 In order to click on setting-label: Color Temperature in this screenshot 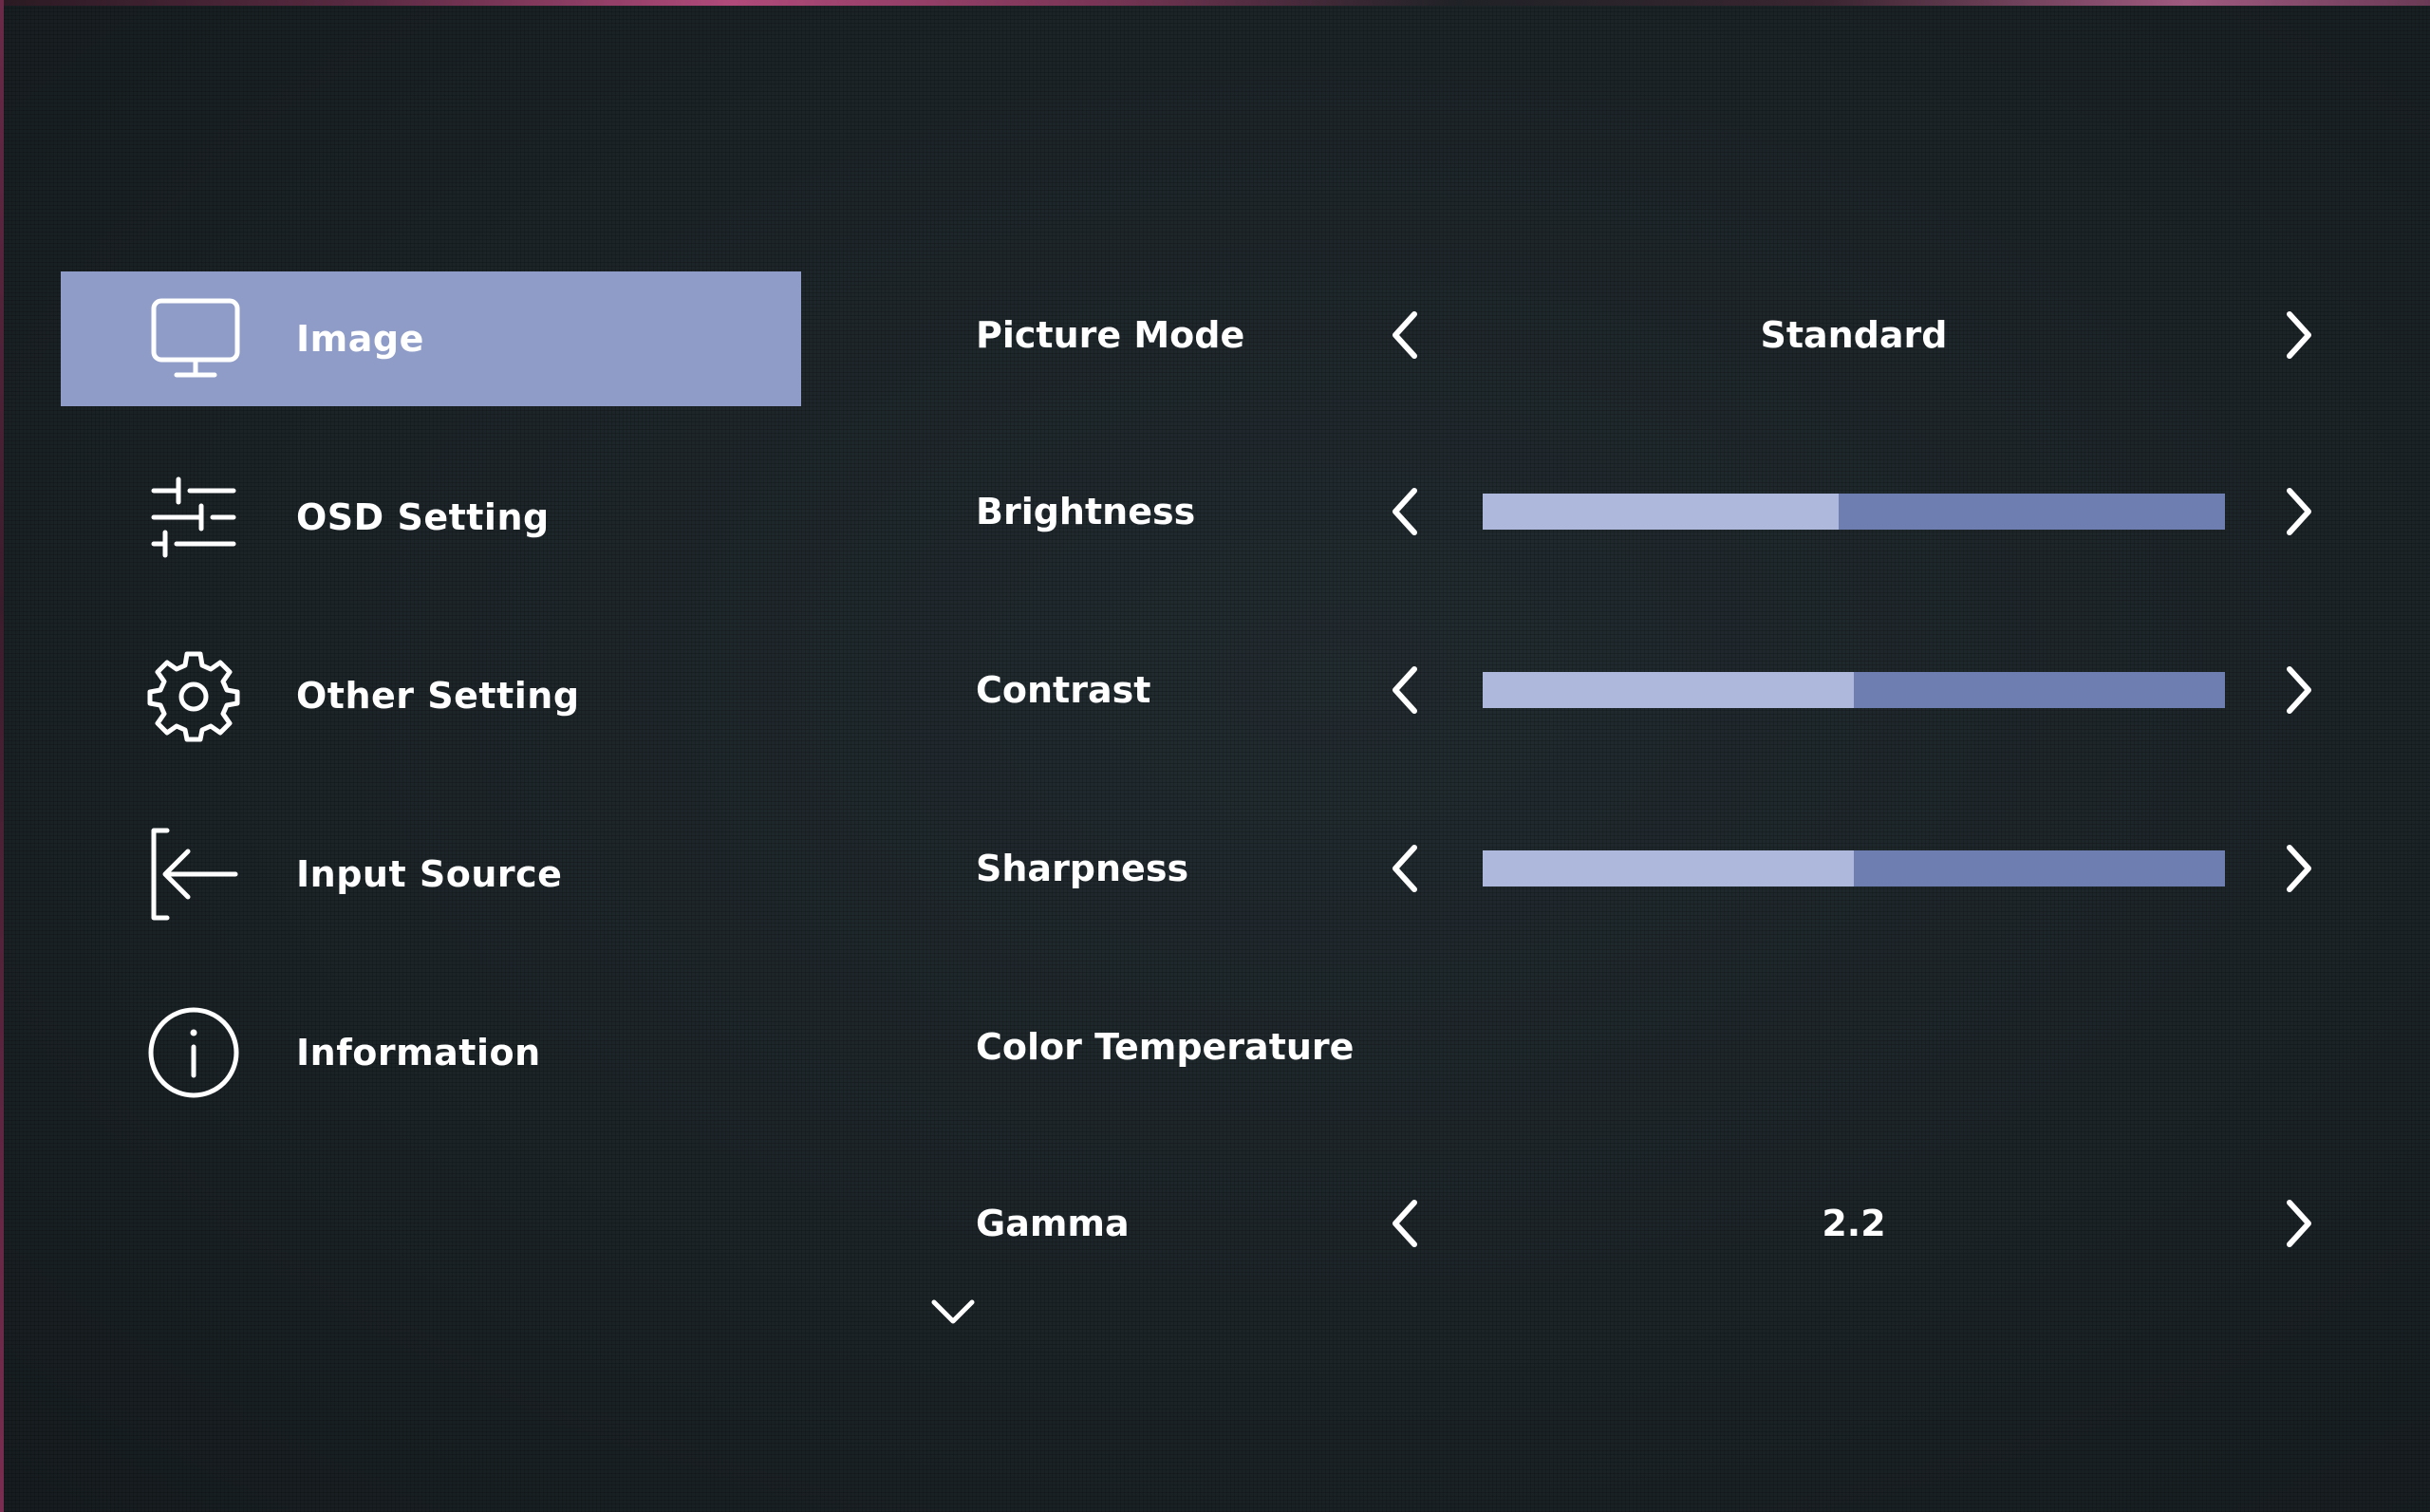, I will do `click(1165, 1047)`.